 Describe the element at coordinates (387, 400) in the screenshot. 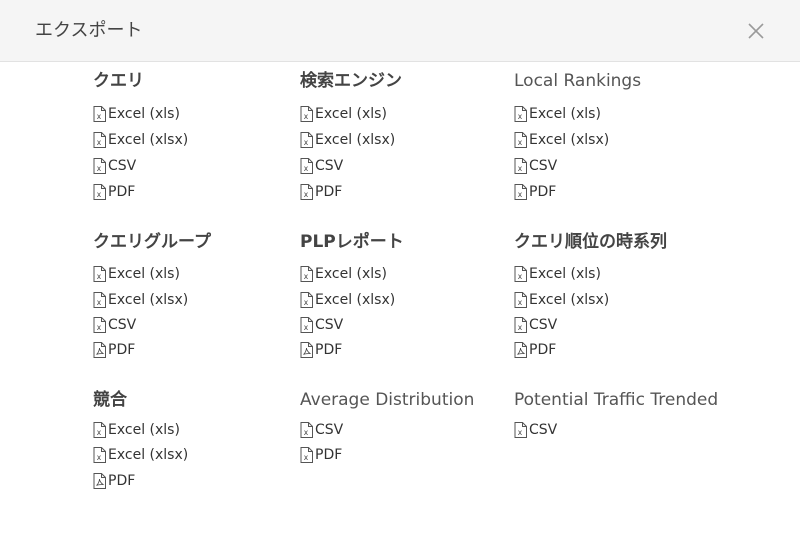

I see `section-title: Average Distribution` at that location.